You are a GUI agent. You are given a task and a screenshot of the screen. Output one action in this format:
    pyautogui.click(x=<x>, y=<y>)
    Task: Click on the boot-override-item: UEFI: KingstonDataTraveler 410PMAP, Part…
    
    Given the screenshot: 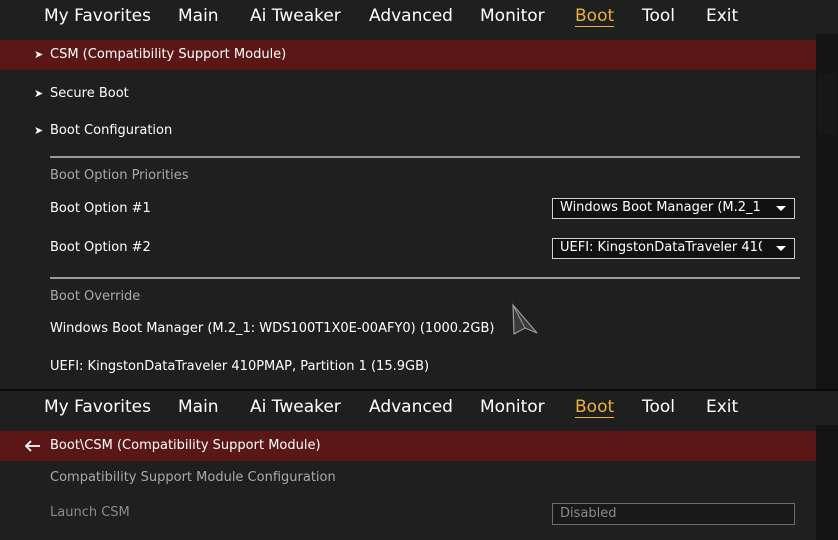 What is the action you would take?
    pyautogui.click(x=239, y=366)
    